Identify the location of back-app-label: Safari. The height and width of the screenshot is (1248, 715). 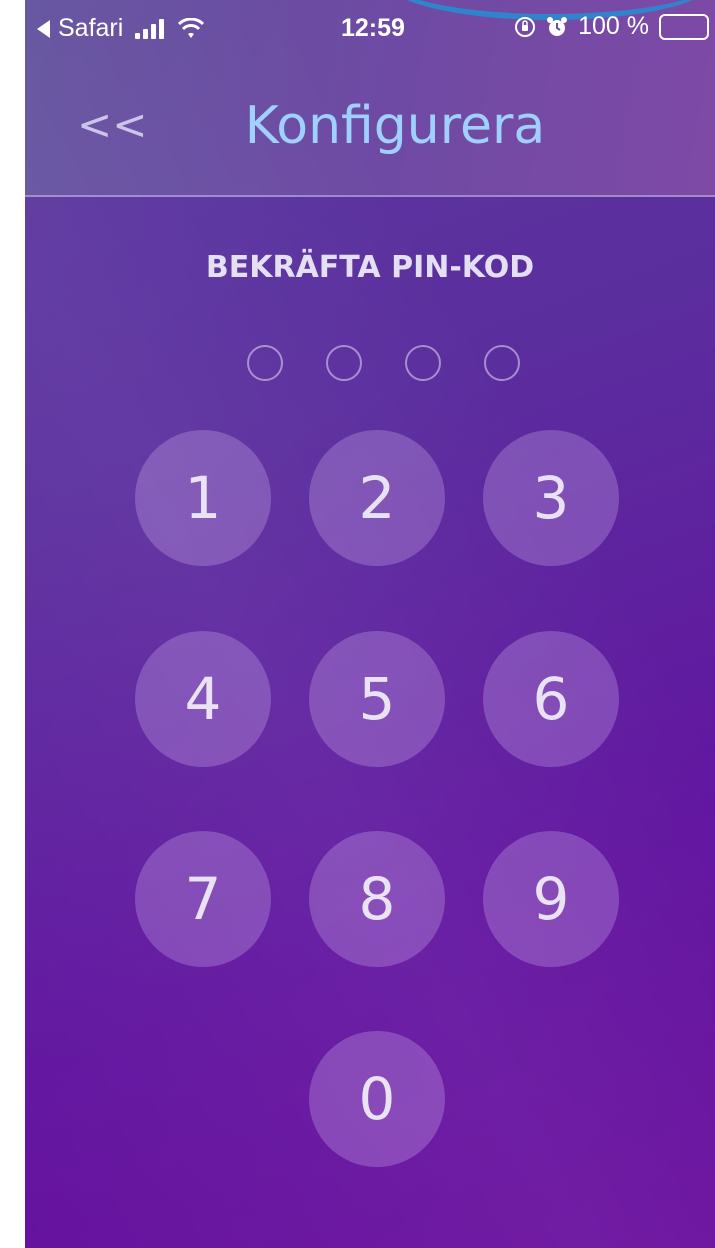
(90, 28).